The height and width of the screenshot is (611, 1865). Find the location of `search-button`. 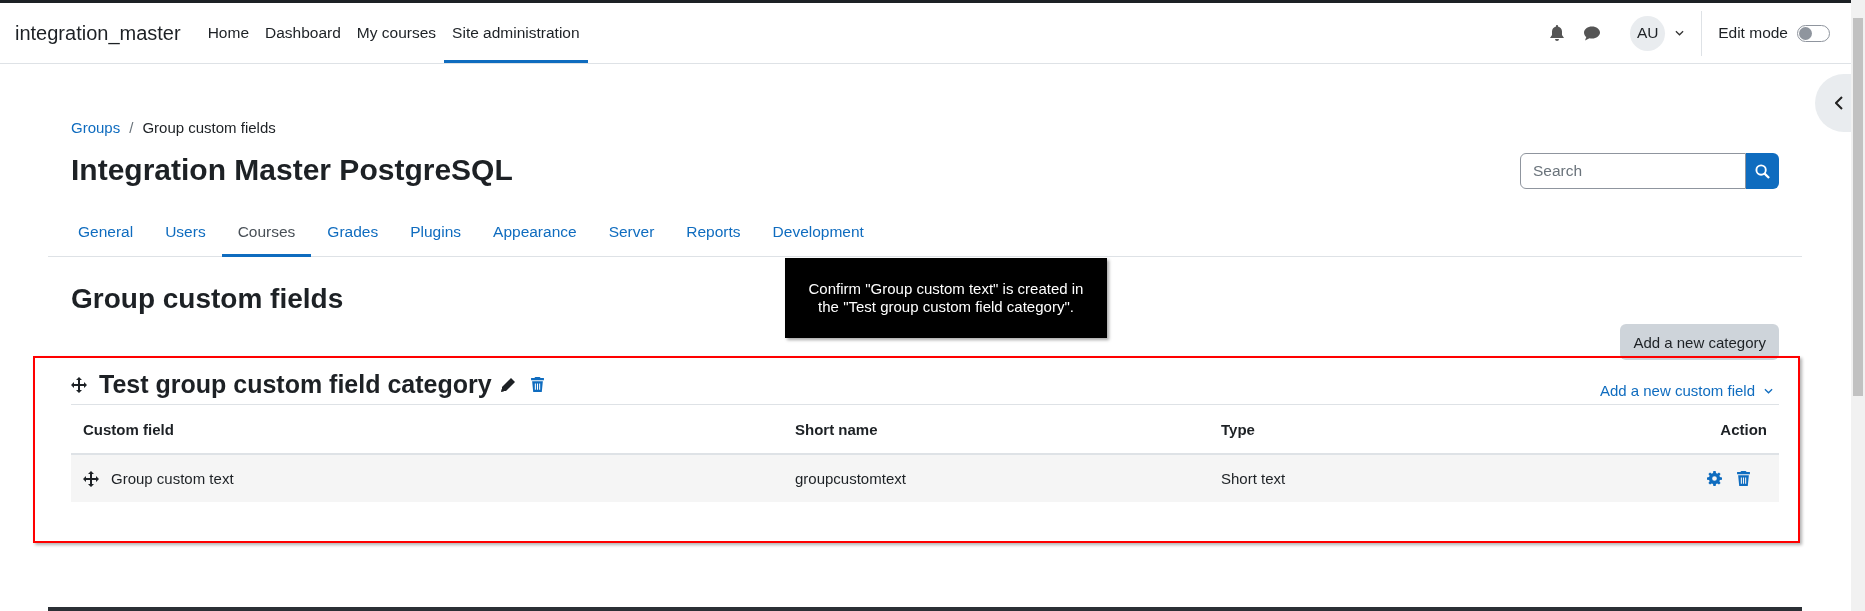

search-button is located at coordinates (1762, 171).